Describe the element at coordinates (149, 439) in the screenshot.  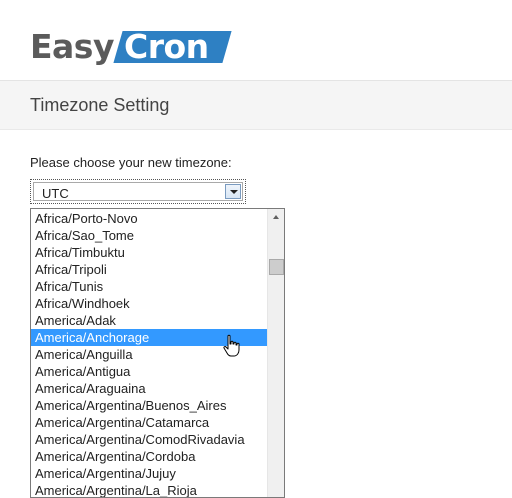
I see `timezone-option: America/Argentina/ComodRivadavia` at that location.